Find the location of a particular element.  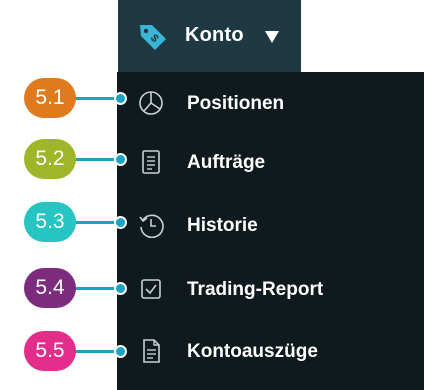

menu-item-label: Aufträge is located at coordinates (226, 162).